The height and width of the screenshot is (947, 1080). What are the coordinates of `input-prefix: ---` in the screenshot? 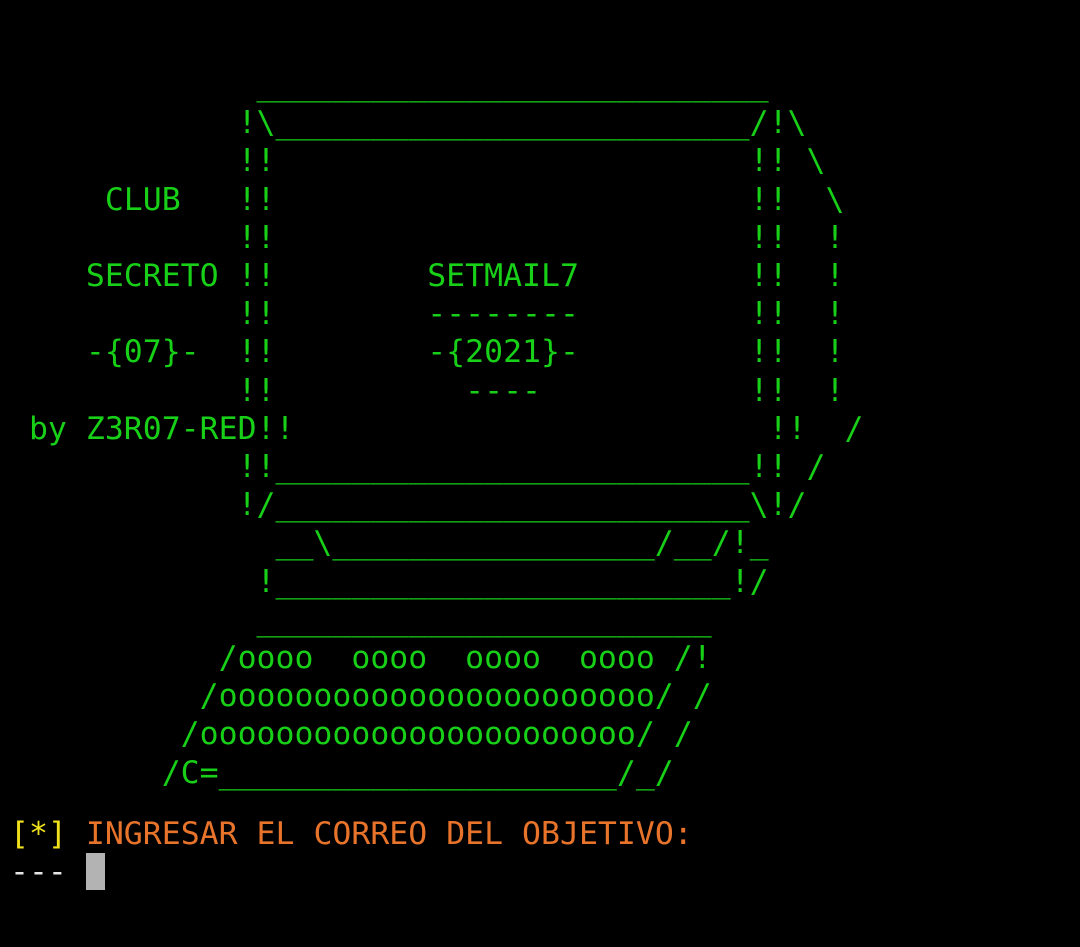 It's located at (38, 872).